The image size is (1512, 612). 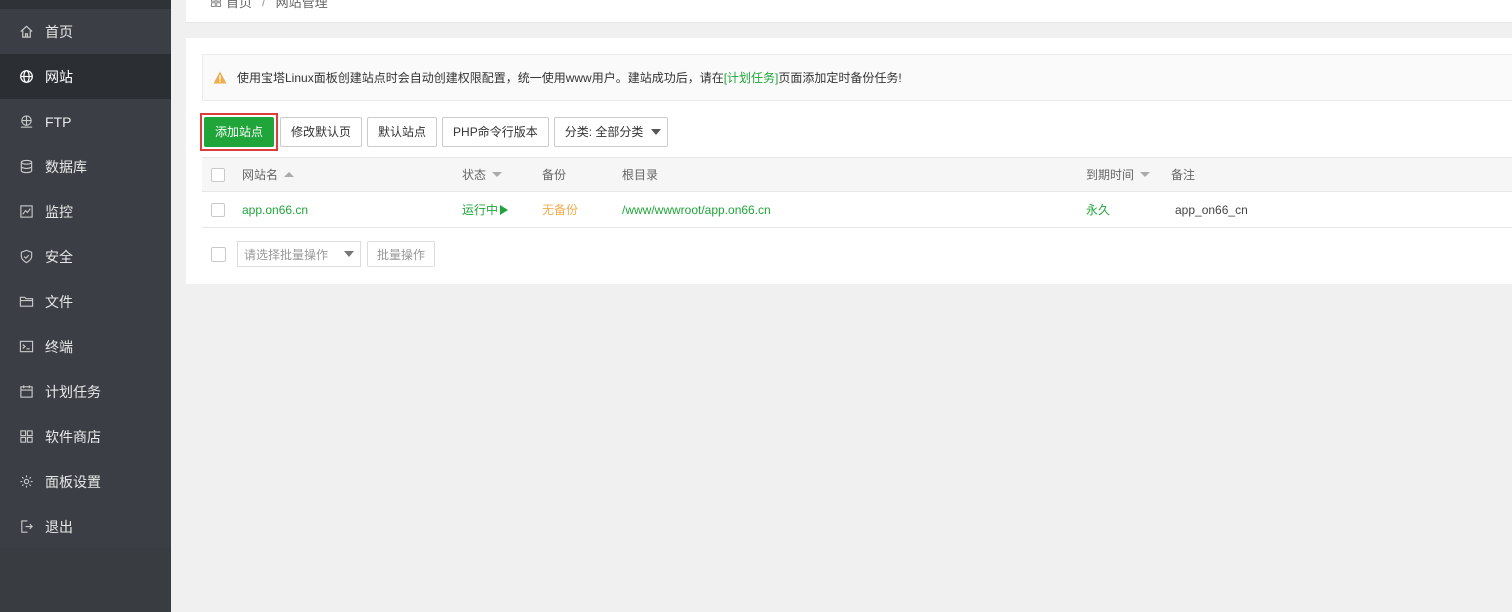 I want to click on select-all-checkbox, so click(x=218, y=174).